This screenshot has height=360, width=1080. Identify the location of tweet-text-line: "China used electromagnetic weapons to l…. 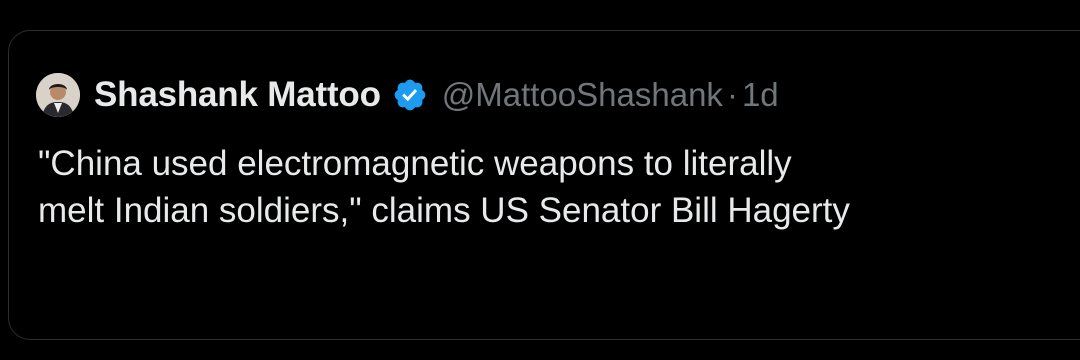
(415, 163).